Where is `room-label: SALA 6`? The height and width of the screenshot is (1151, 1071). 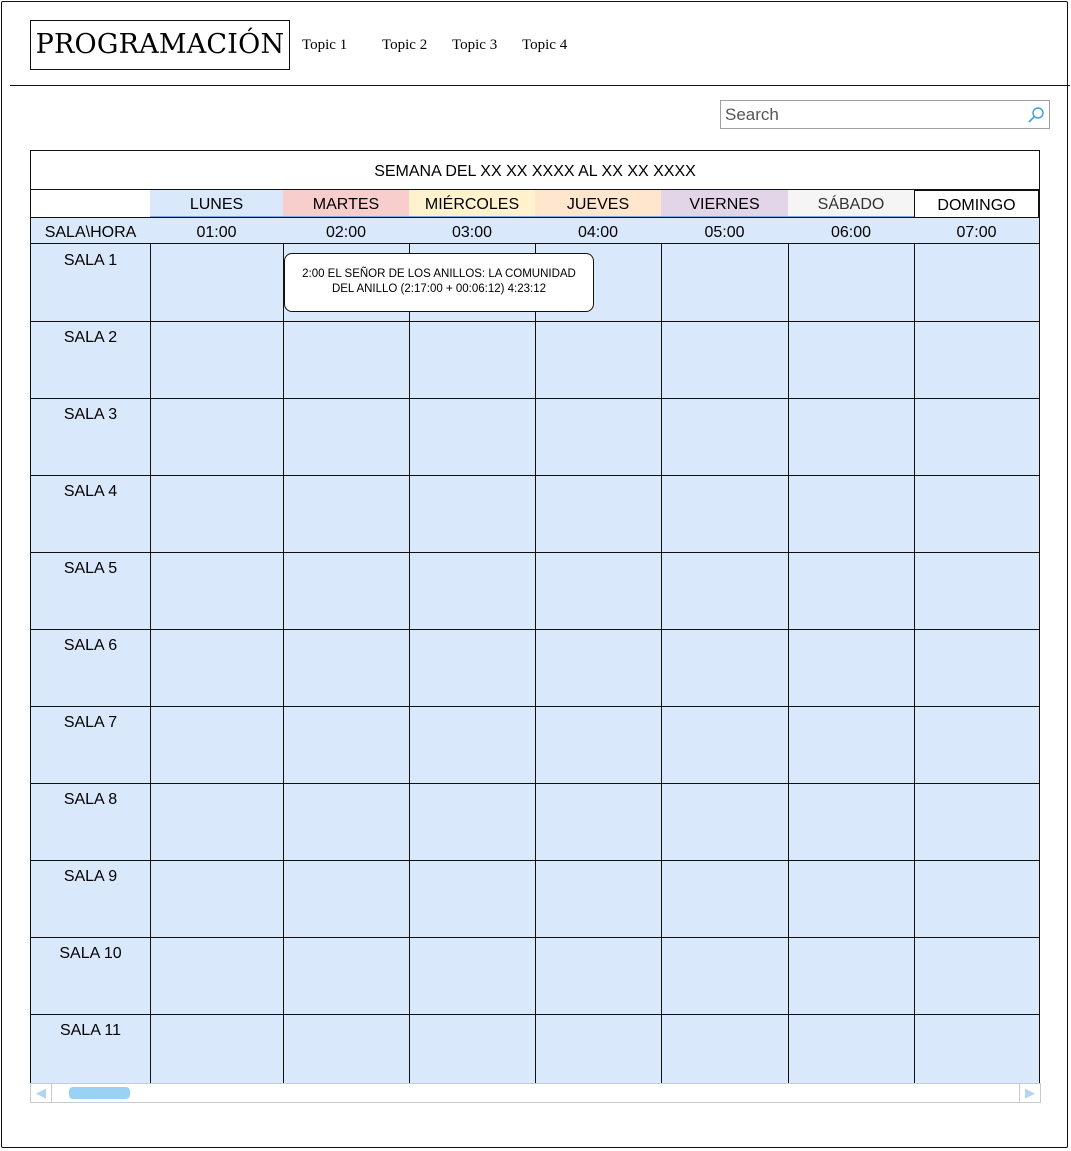
room-label: SALA 6 is located at coordinates (90, 645).